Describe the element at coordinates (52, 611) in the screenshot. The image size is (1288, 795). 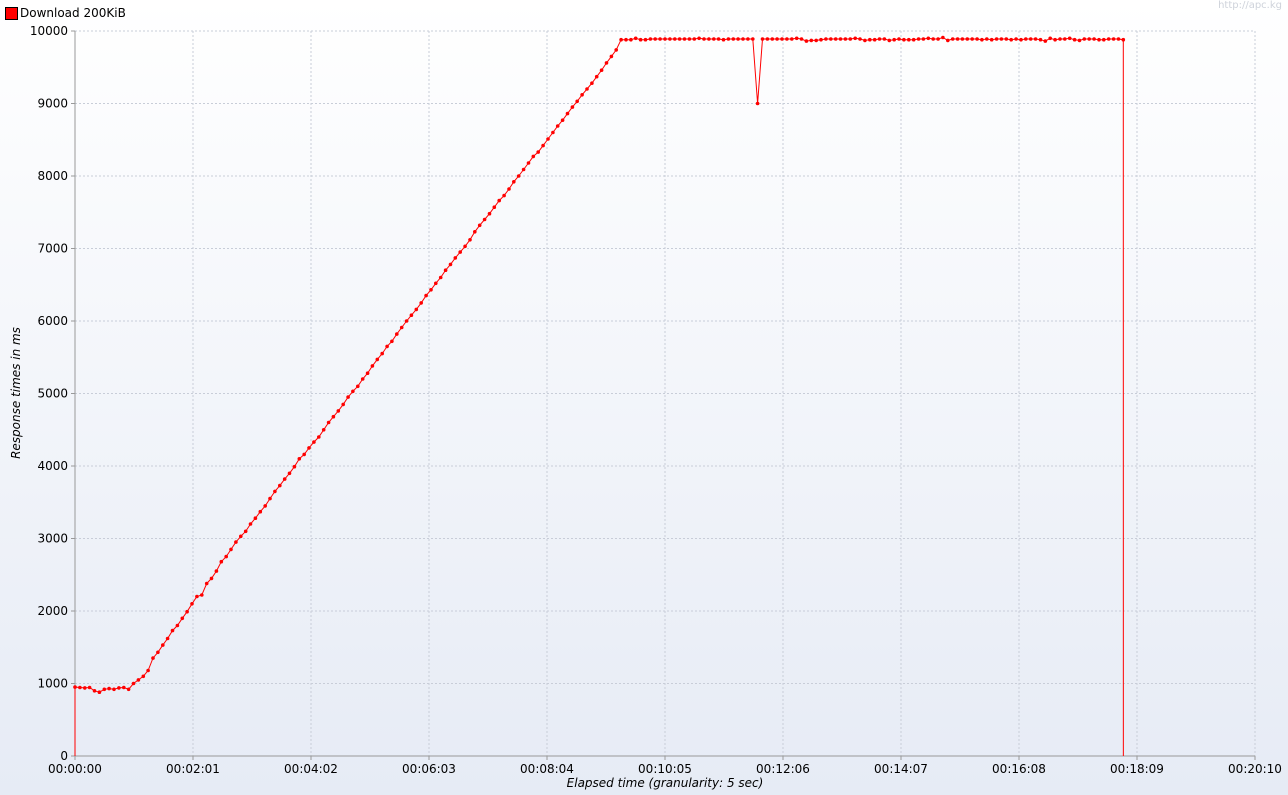
I see `y-tick-label: 2000` at that location.